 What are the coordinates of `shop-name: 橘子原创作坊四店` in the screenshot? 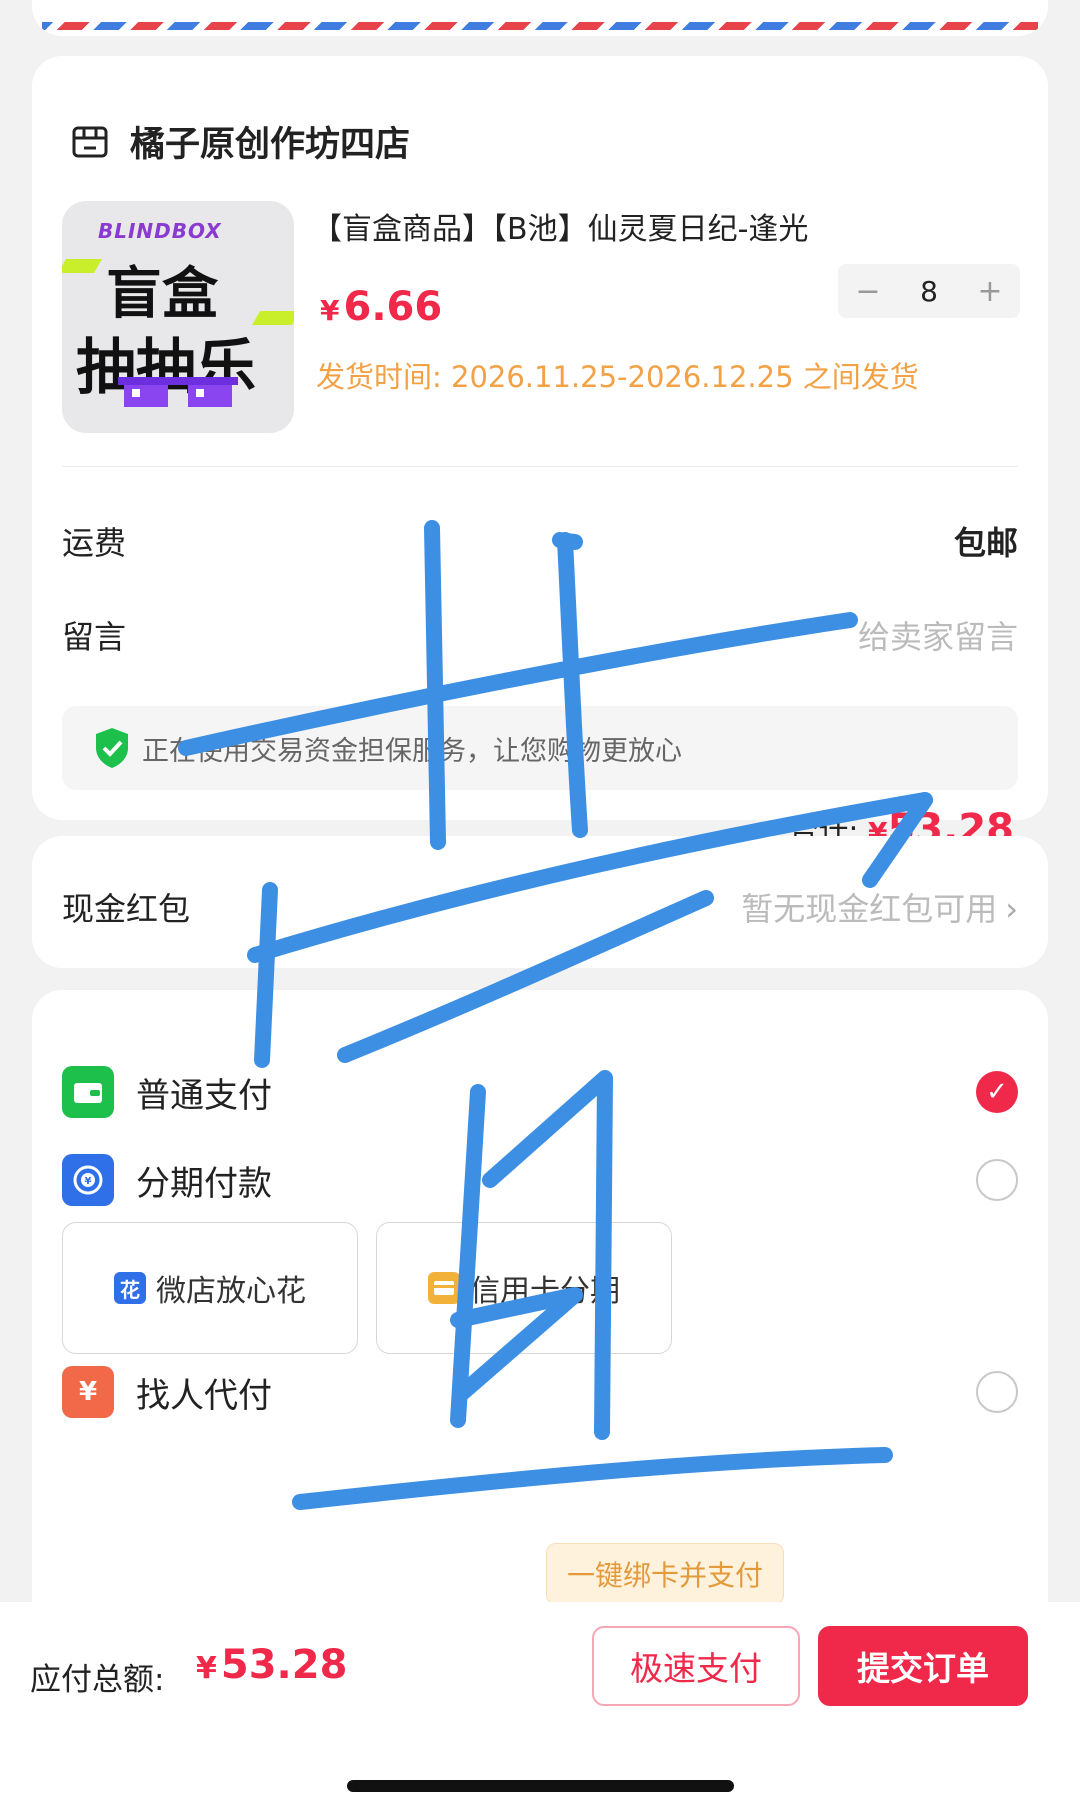 It's located at (270, 145).